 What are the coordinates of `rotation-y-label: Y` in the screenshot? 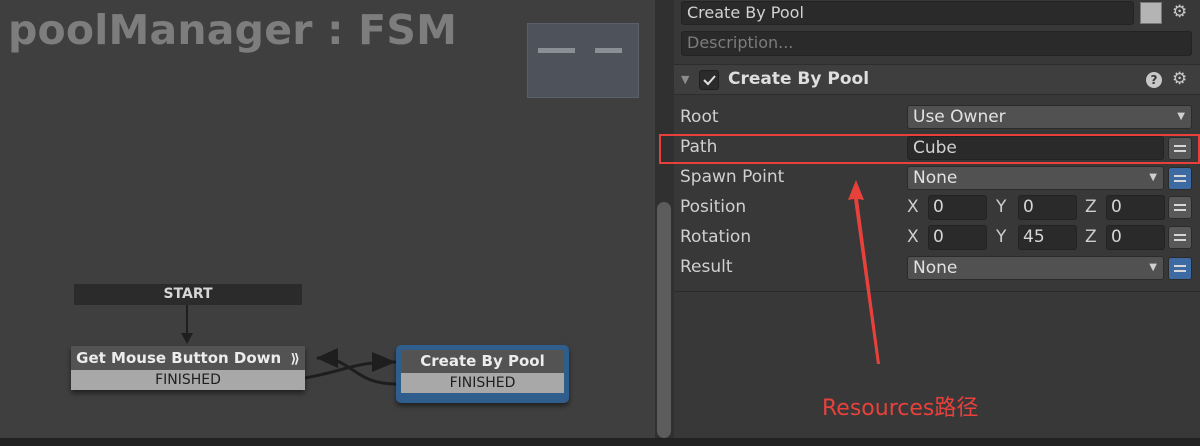 It's located at (1001, 237).